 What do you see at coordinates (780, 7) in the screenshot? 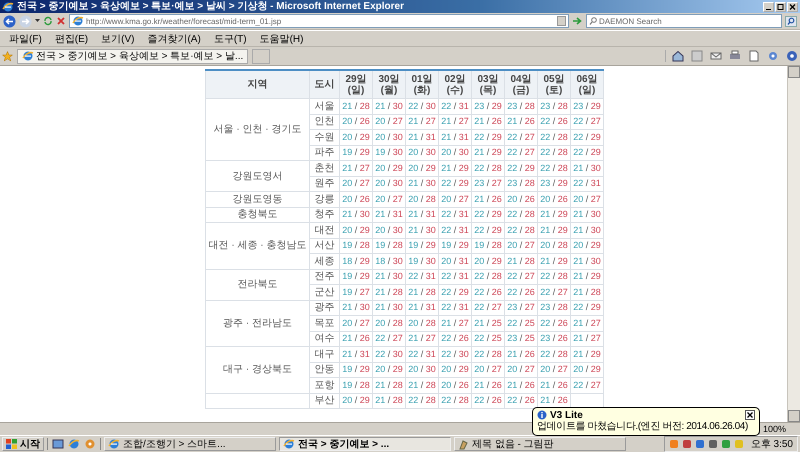
I see `maximize-button` at bounding box center [780, 7].